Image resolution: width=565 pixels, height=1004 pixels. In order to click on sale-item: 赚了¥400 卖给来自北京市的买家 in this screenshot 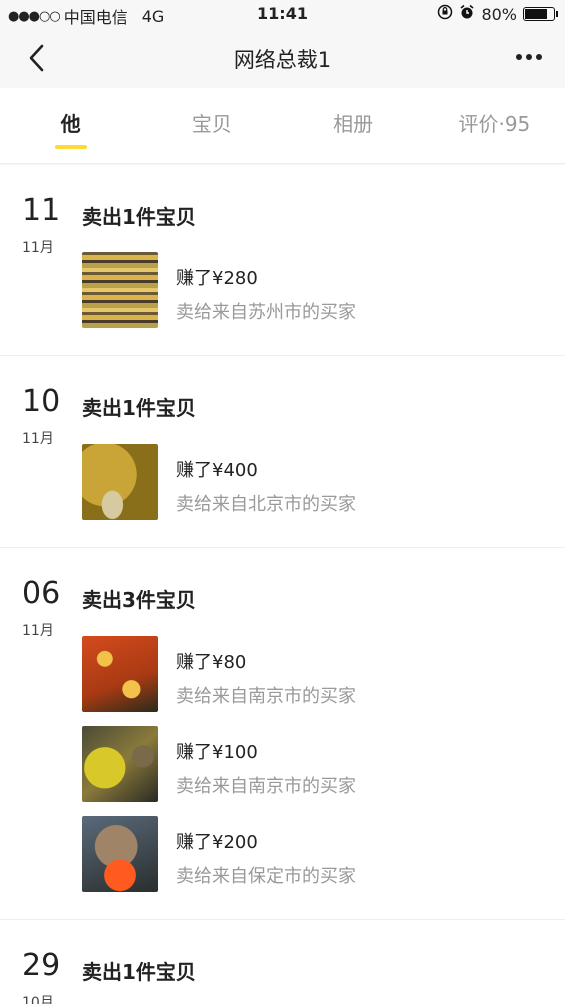, I will do `click(312, 482)`.